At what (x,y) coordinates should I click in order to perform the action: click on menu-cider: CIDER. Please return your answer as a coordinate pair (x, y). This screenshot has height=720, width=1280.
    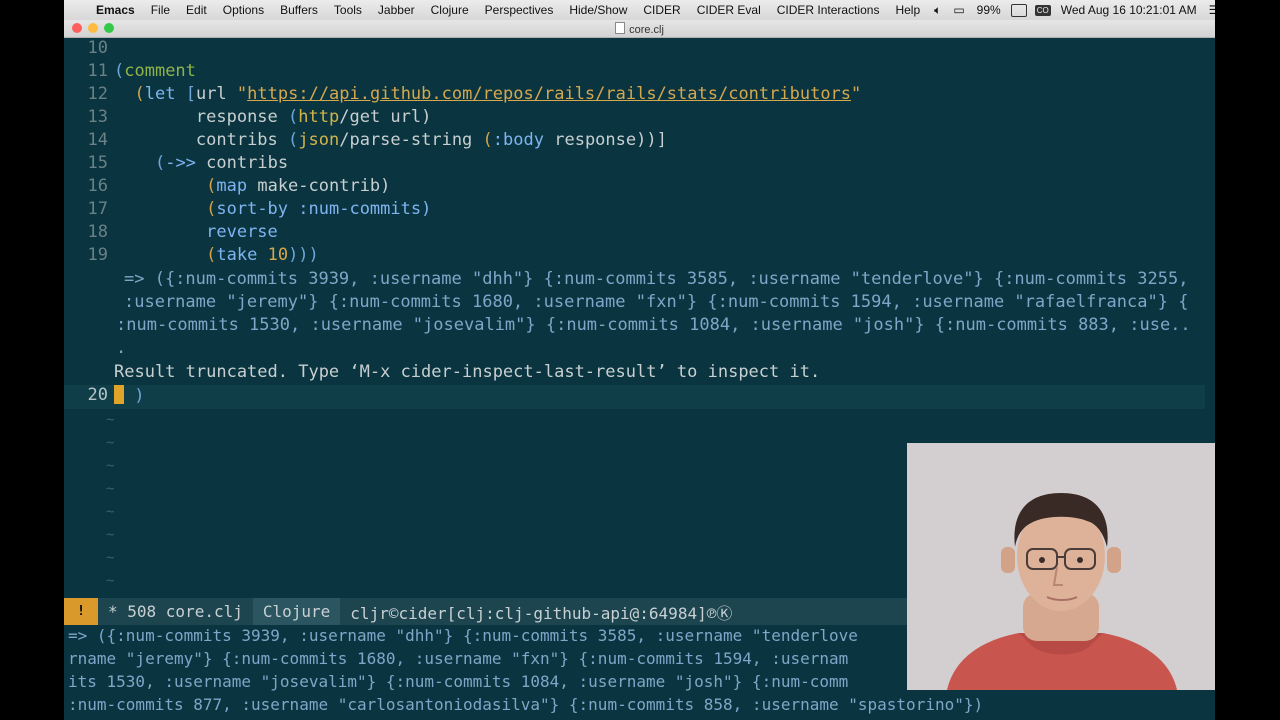
    Looking at the image, I should click on (661, 10).